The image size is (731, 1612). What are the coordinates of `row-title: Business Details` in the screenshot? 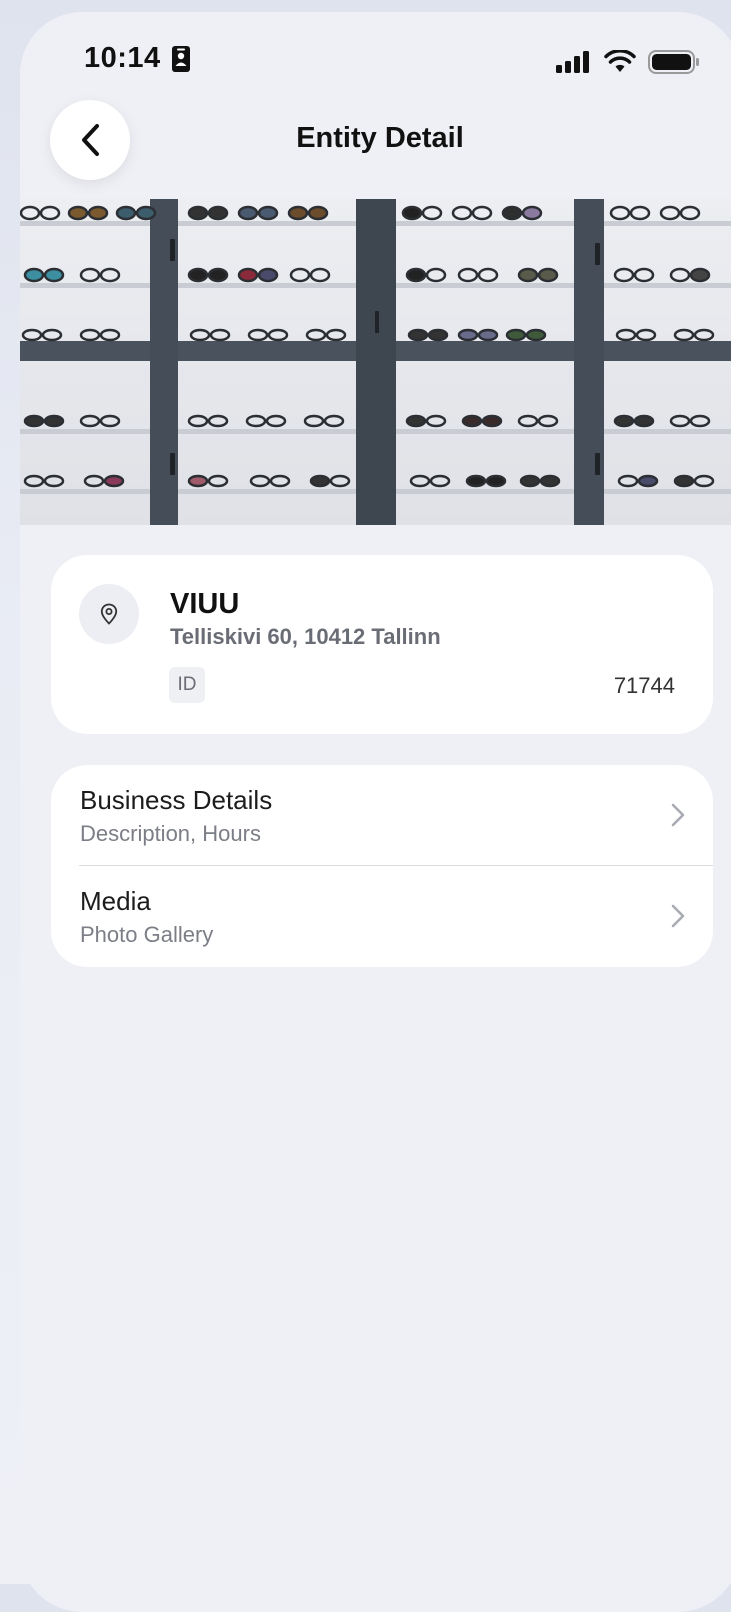 It's located at (176, 800).